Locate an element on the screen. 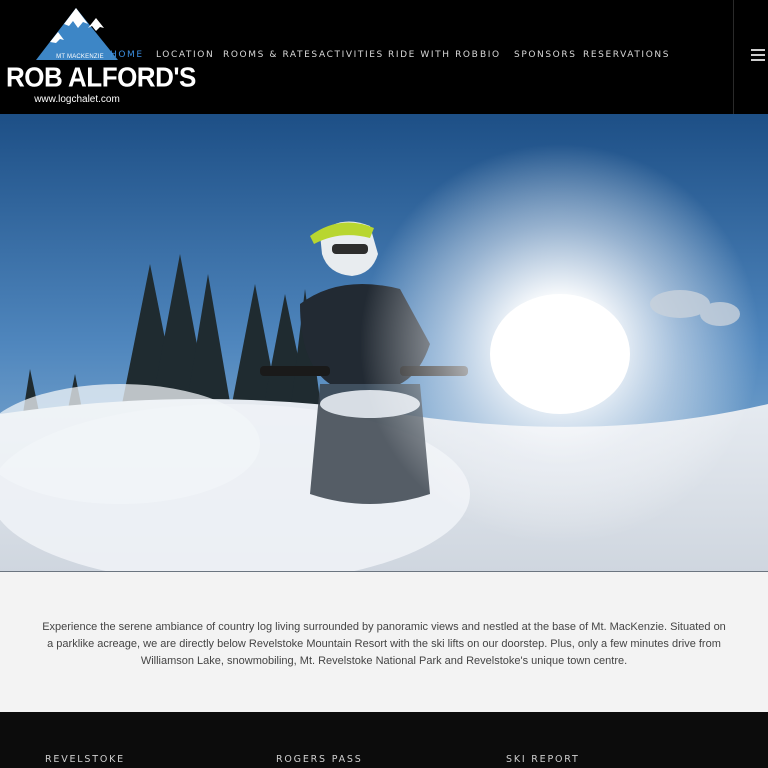  site-footer: REVELSTOKE ROGERS PASS SKI REPORT is located at coordinates (384, 740).